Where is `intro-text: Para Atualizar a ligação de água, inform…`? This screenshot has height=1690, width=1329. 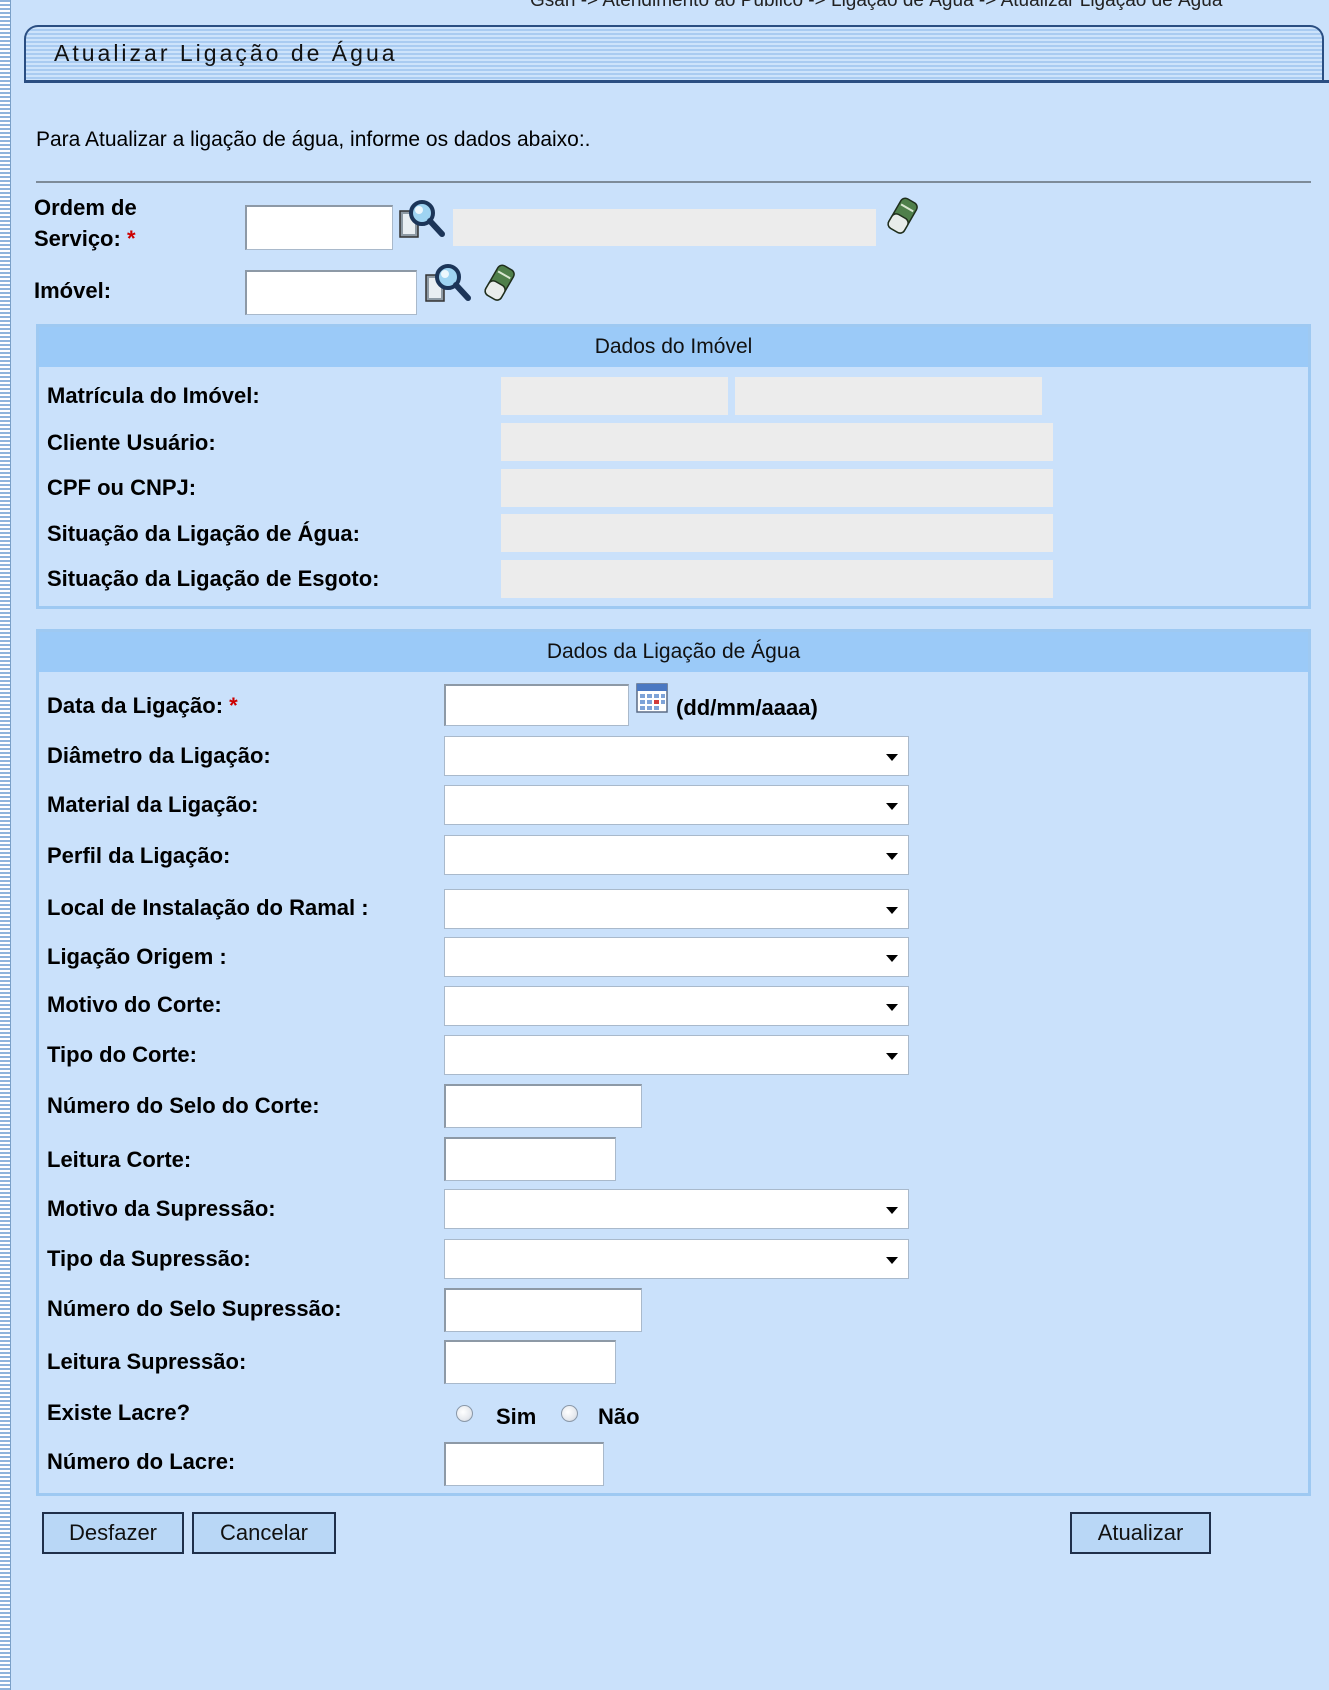 intro-text: Para Atualizar a ligação de água, inform… is located at coordinates (313, 139).